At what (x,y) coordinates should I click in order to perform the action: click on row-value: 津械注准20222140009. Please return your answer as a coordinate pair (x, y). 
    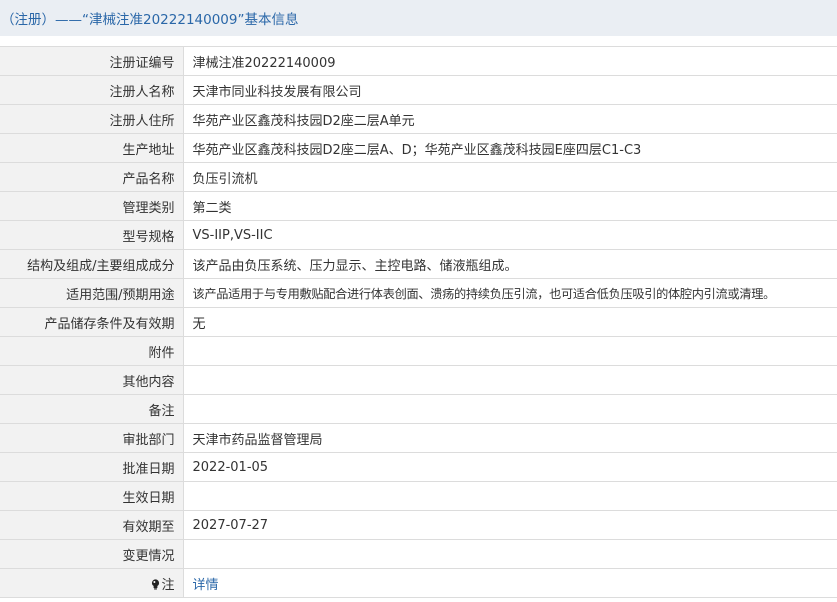
    Looking at the image, I should click on (510, 61).